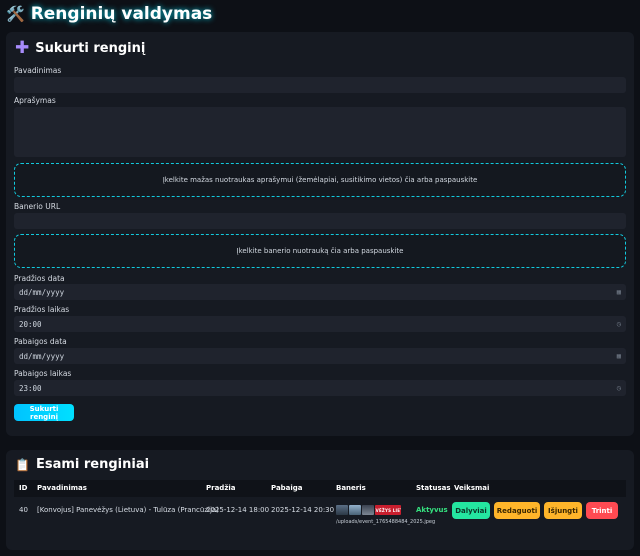 This screenshot has width=640, height=556. I want to click on column-header-actions: Veiksmai, so click(472, 488).